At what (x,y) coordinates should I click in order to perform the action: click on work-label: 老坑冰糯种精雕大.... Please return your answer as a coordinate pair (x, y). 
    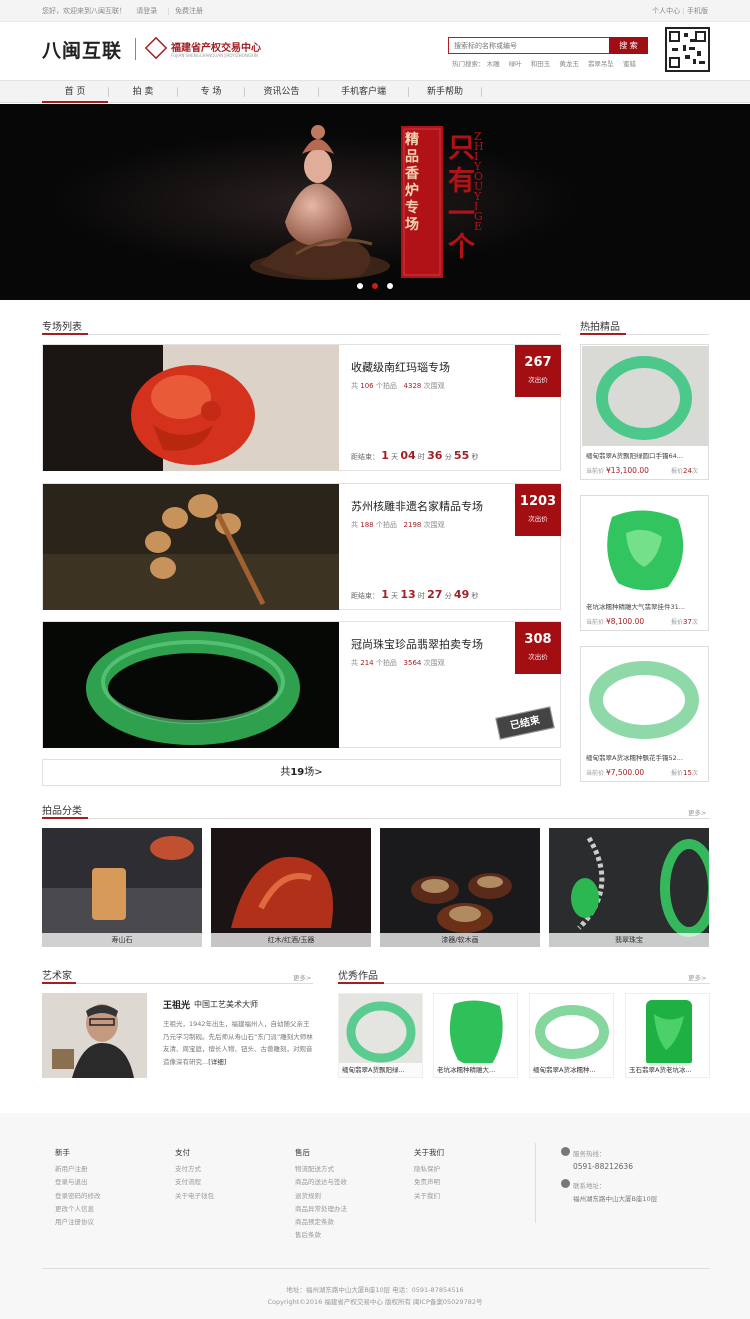
    Looking at the image, I should click on (475, 1070).